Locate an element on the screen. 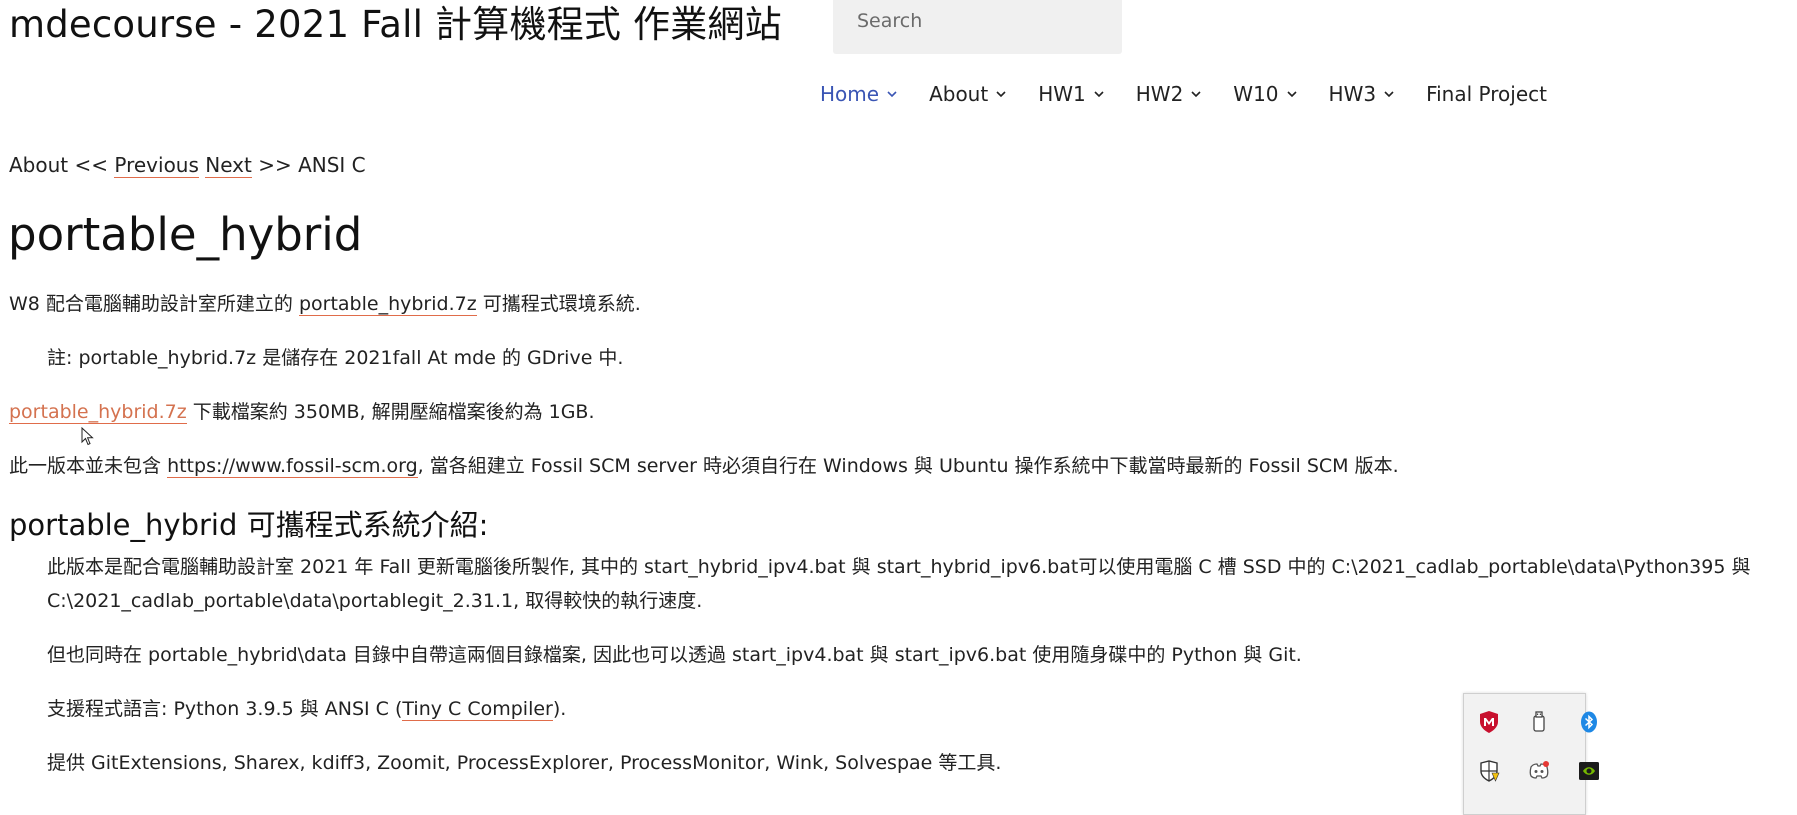 Image resolution: width=1797 pixels, height=815 pixels. breadcrumb: About << Previous Next >> ANSI C is located at coordinates (187, 165).